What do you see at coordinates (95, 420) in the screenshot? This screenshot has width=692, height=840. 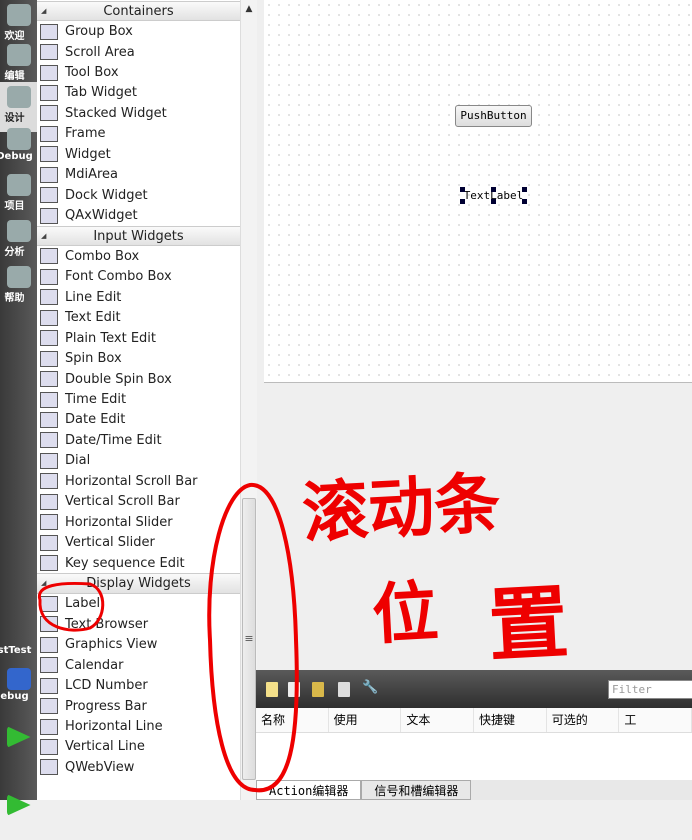 I see `widget-item-label: Date Edit` at bounding box center [95, 420].